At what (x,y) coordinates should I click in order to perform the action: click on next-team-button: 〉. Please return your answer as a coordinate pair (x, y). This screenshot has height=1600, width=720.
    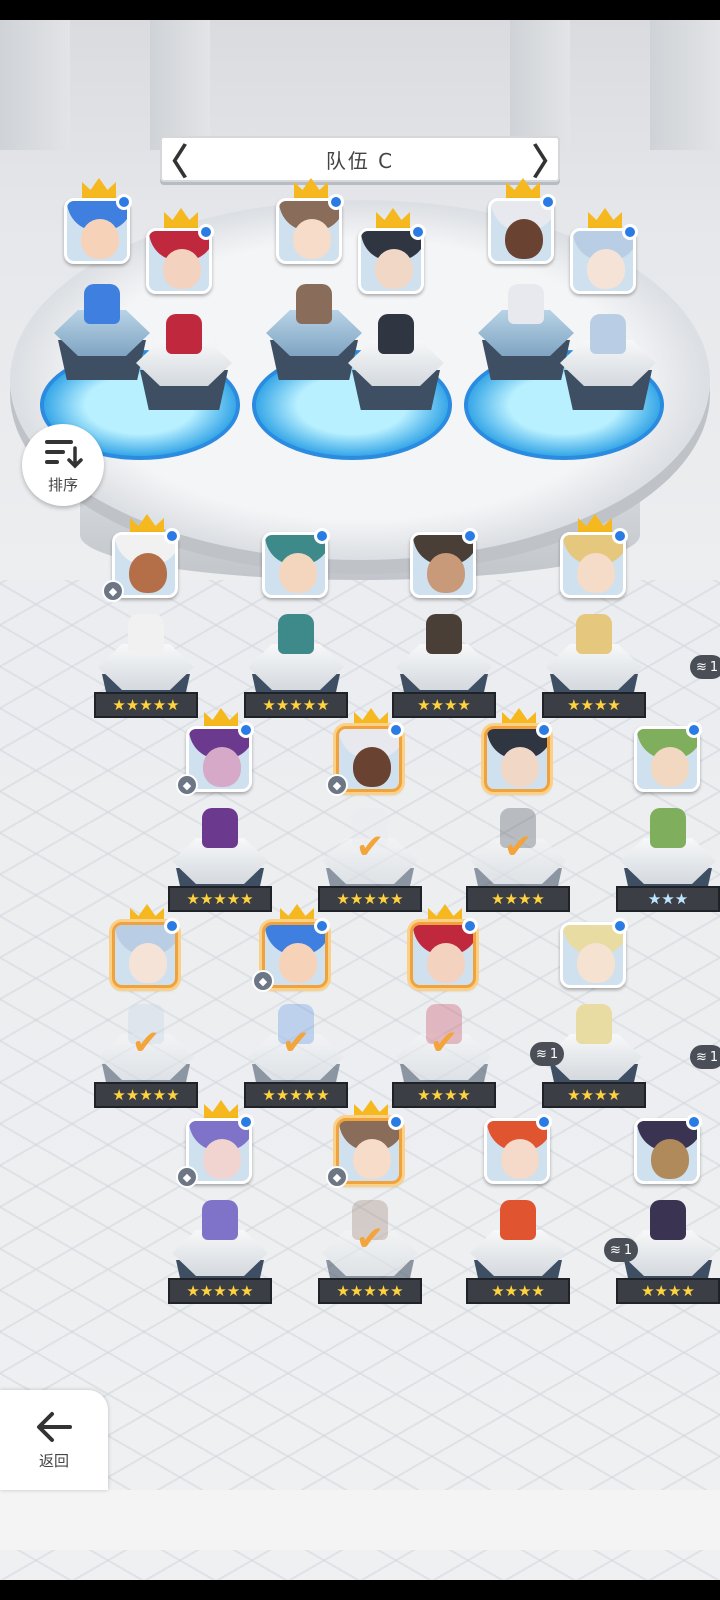
    Looking at the image, I should click on (550, 159).